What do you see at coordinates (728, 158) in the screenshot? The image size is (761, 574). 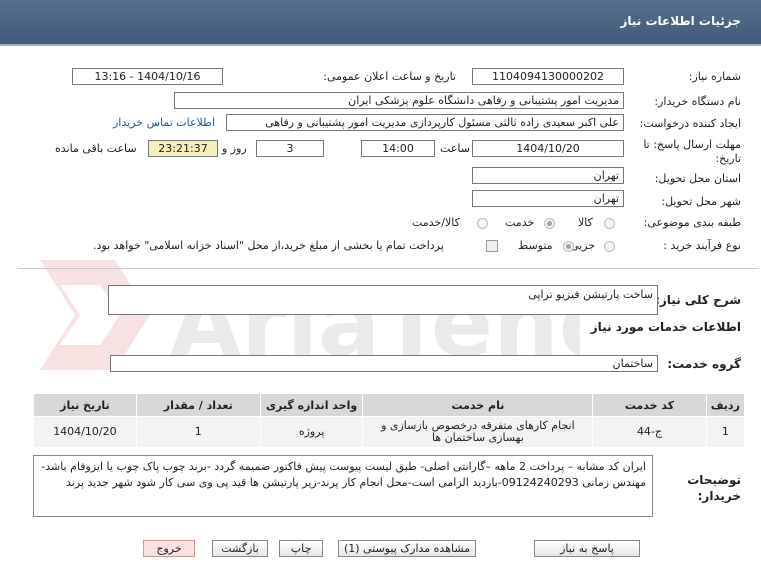 I see `deadline-date-label: تاریخ:` at bounding box center [728, 158].